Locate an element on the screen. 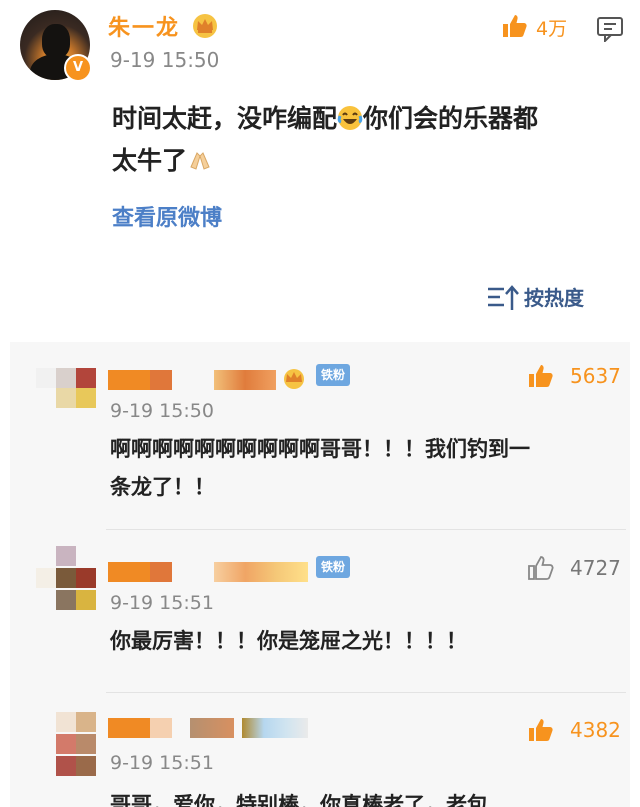 This screenshot has height=807, width=640. author-name: 朱一龙 is located at coordinates (144, 26).